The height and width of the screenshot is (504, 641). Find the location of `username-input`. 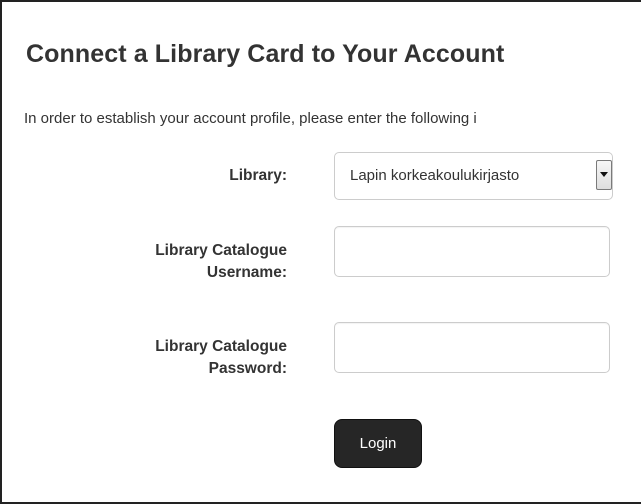

username-input is located at coordinates (472, 251).